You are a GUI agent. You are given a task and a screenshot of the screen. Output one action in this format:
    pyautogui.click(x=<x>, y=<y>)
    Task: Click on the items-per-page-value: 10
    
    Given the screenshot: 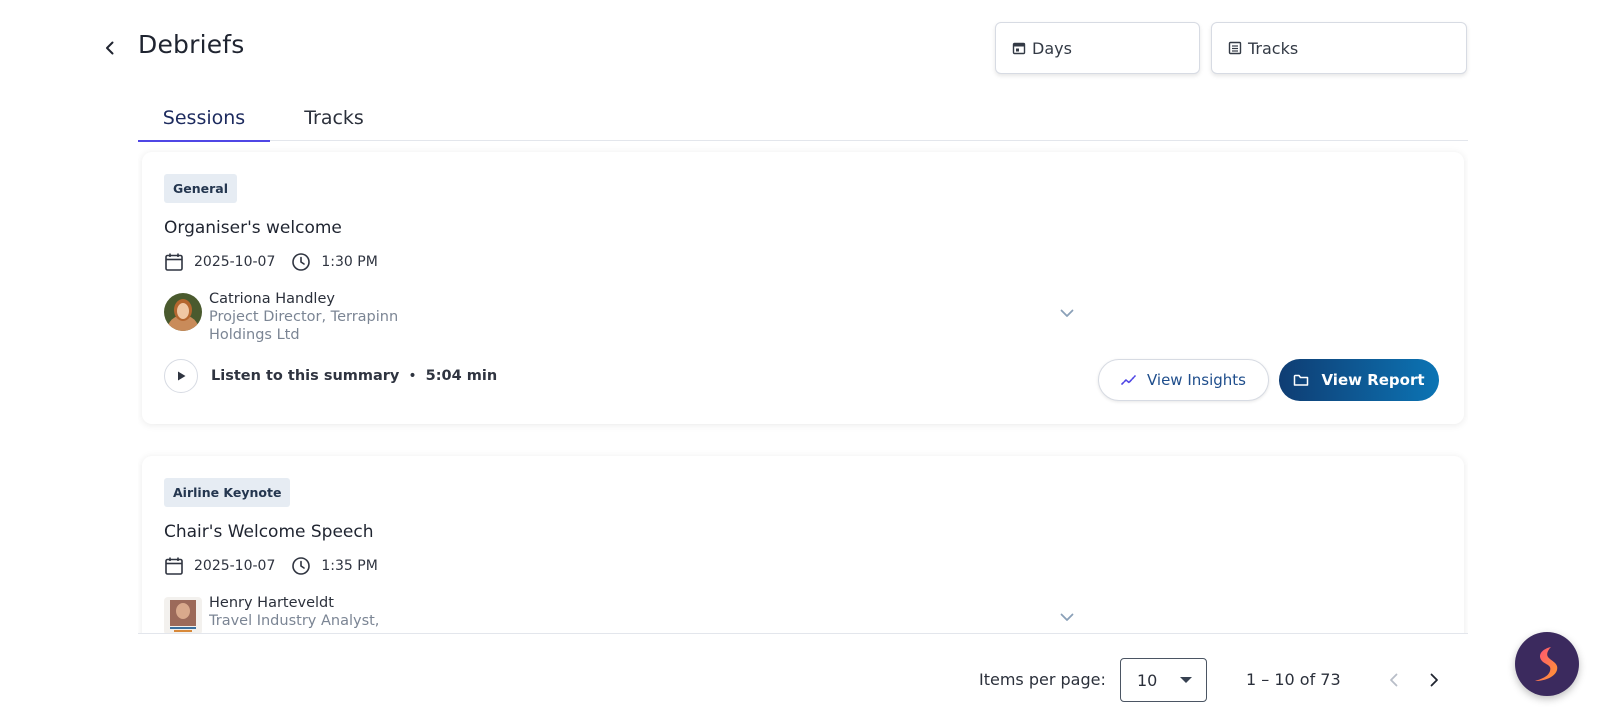 What is the action you would take?
    pyautogui.click(x=1147, y=680)
    